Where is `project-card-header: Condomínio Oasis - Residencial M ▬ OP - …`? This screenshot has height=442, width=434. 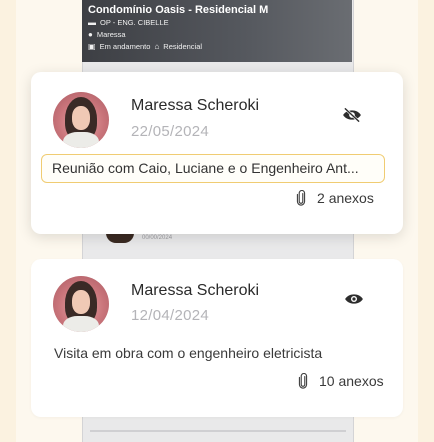 project-card-header: Condomínio Oasis - Residencial M ▬ OP - … is located at coordinates (217, 31).